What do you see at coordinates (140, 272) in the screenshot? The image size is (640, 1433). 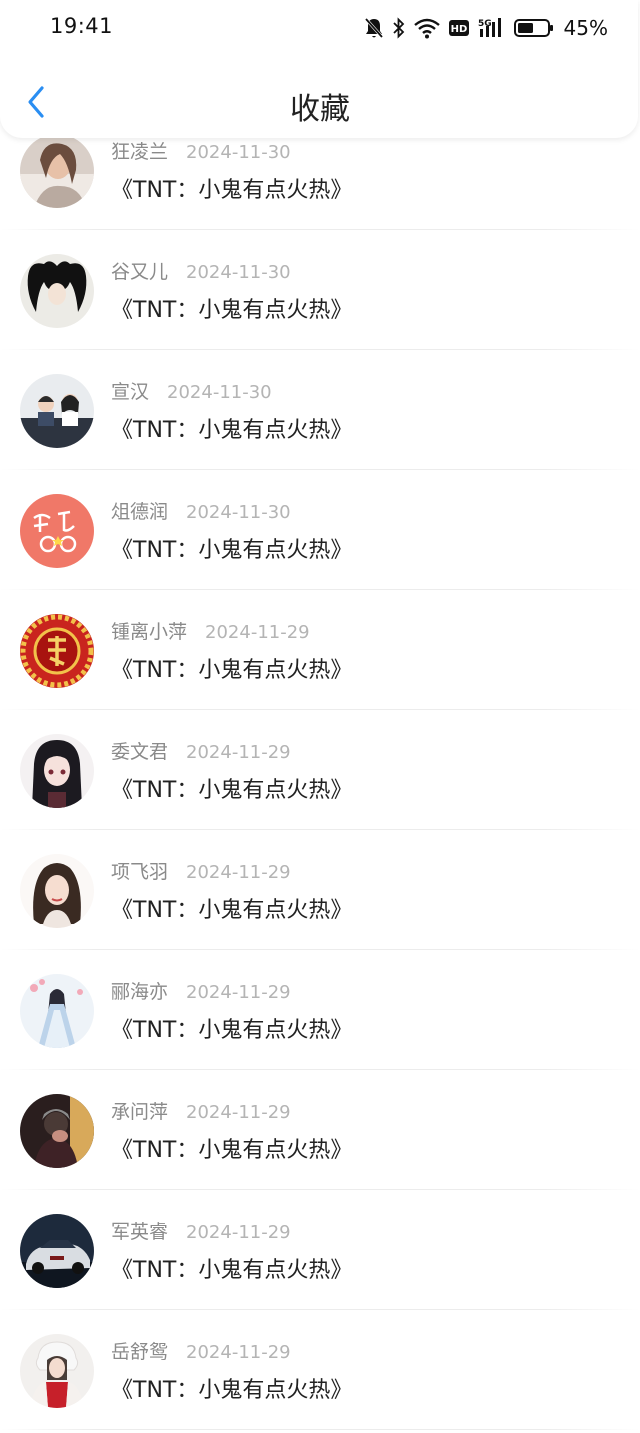 I see `user-name: 谷又儿` at bounding box center [140, 272].